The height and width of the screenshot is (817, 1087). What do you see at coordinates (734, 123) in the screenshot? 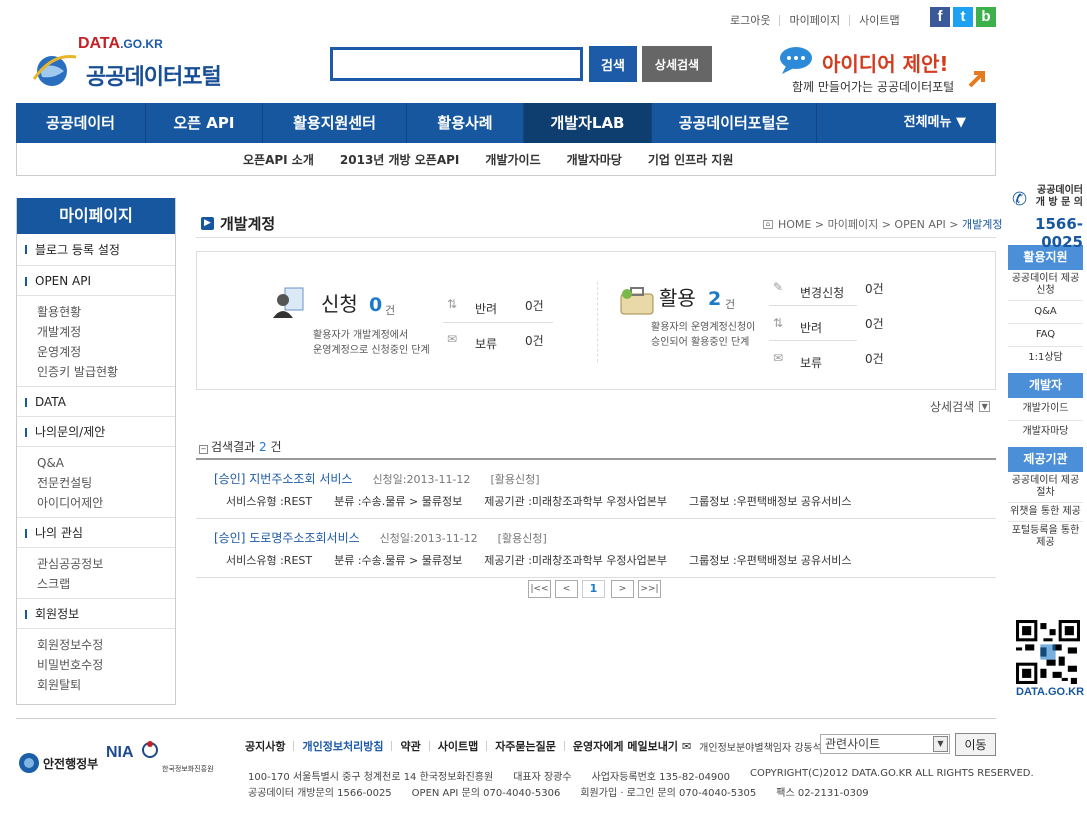
I see `nav-about-portal: 공공데이터포털은` at bounding box center [734, 123].